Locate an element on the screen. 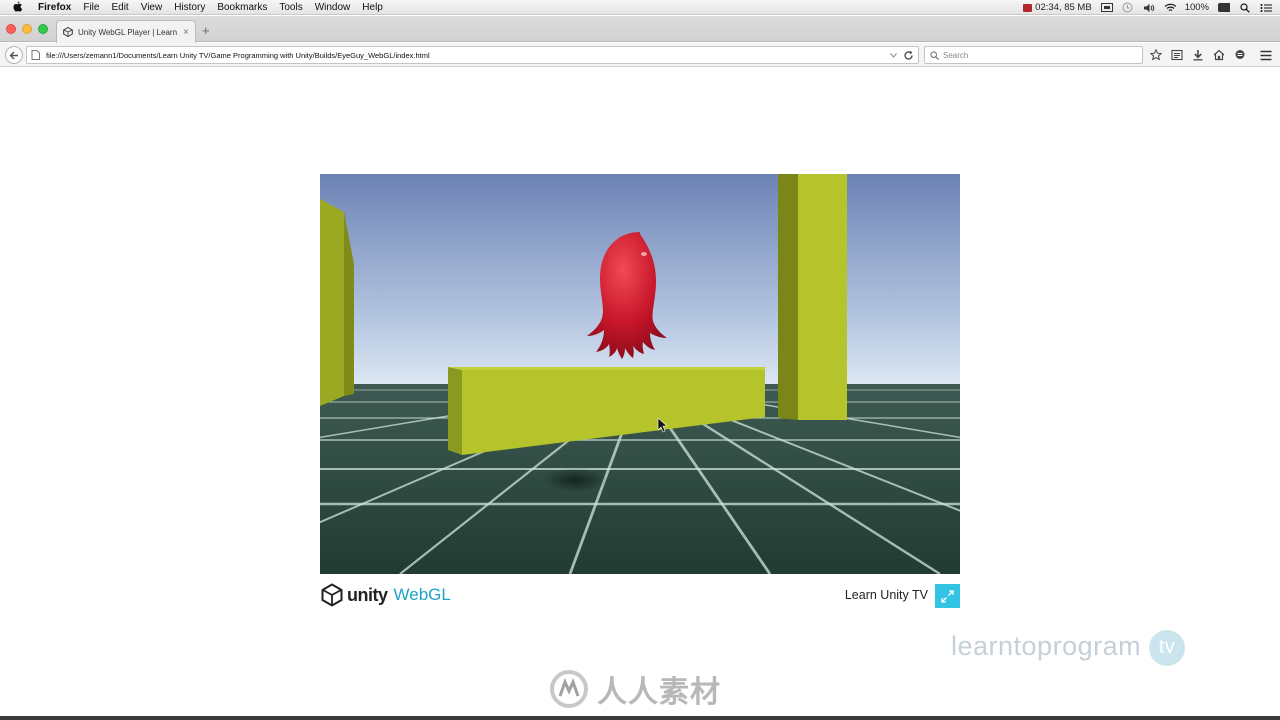  window-close-button is located at coordinates (11, 29).